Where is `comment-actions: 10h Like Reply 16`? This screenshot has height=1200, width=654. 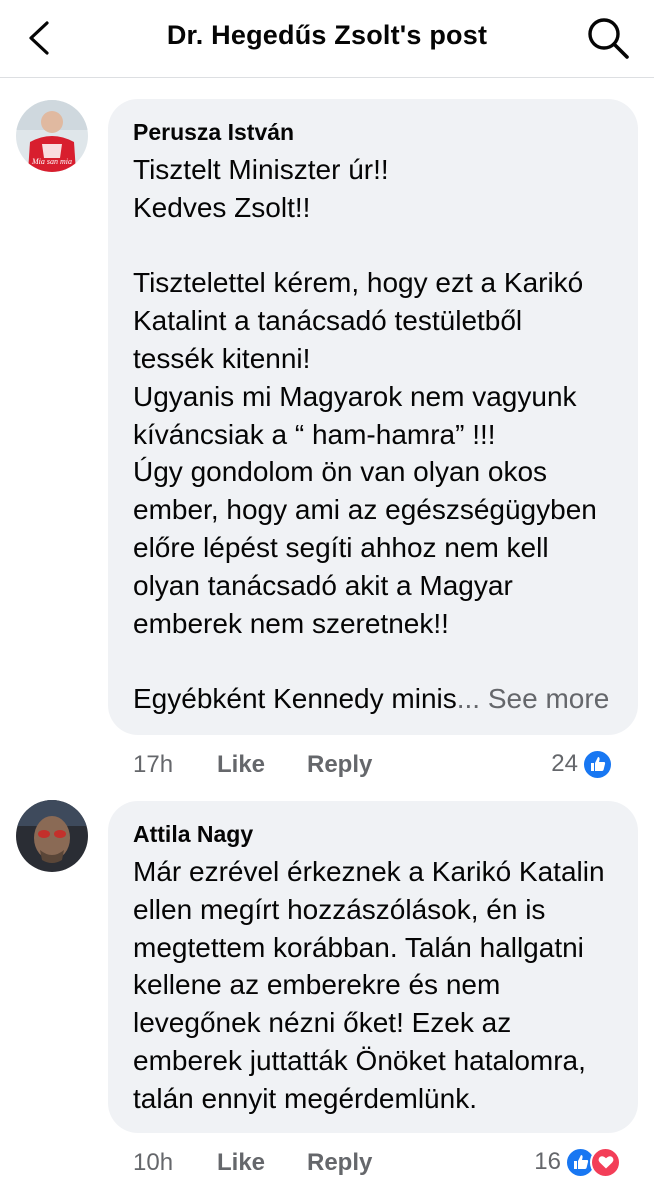
comment-actions: 10h Like Reply 16 is located at coordinates (377, 1163).